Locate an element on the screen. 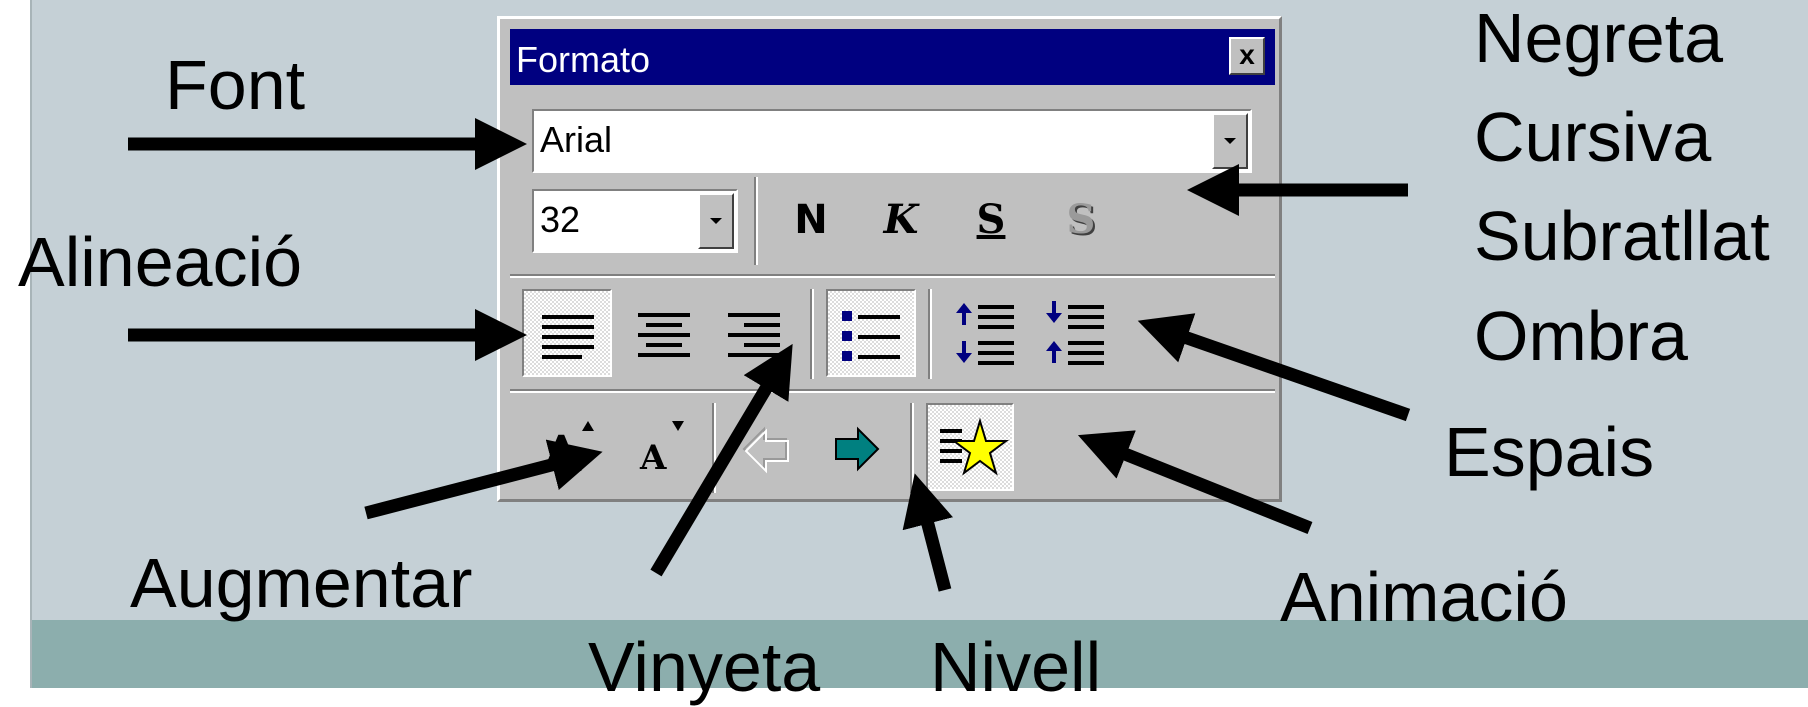  arrow-animacio is located at coordinates (1195, 482).